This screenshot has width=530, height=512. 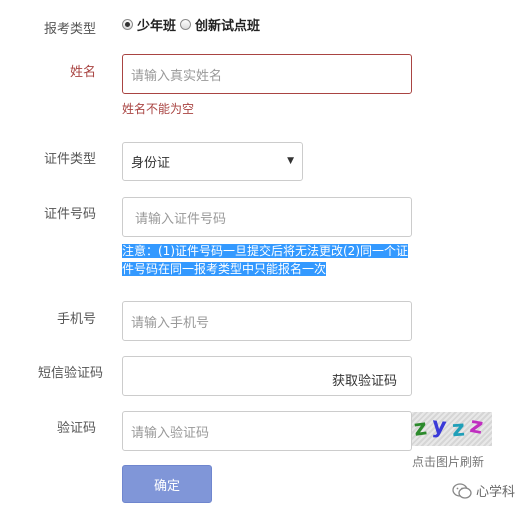 I want to click on phone-input: 请输入手机号, so click(x=267, y=321).